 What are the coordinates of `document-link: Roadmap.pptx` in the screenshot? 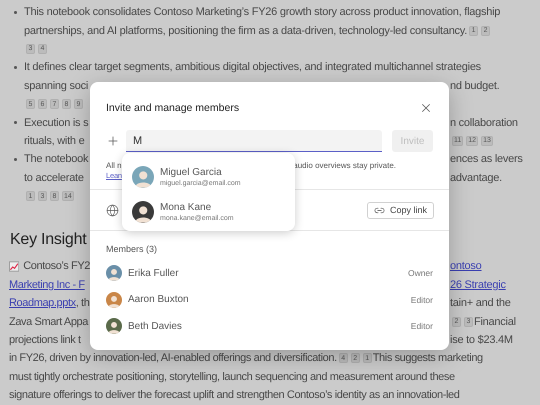 It's located at (42, 303).